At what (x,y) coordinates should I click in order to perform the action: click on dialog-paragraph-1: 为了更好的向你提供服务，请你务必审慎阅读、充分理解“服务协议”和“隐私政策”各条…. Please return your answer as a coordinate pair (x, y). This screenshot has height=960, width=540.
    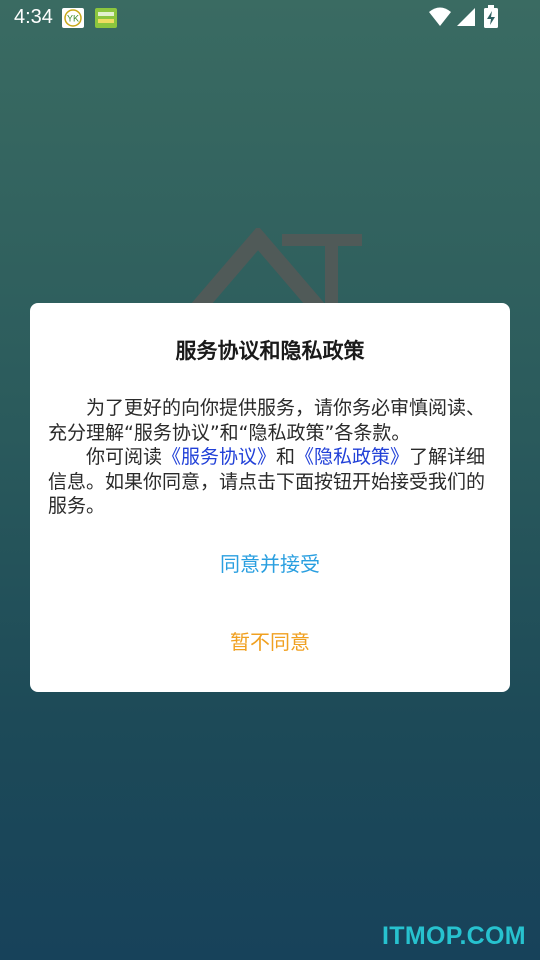
    Looking at the image, I should click on (267, 420).